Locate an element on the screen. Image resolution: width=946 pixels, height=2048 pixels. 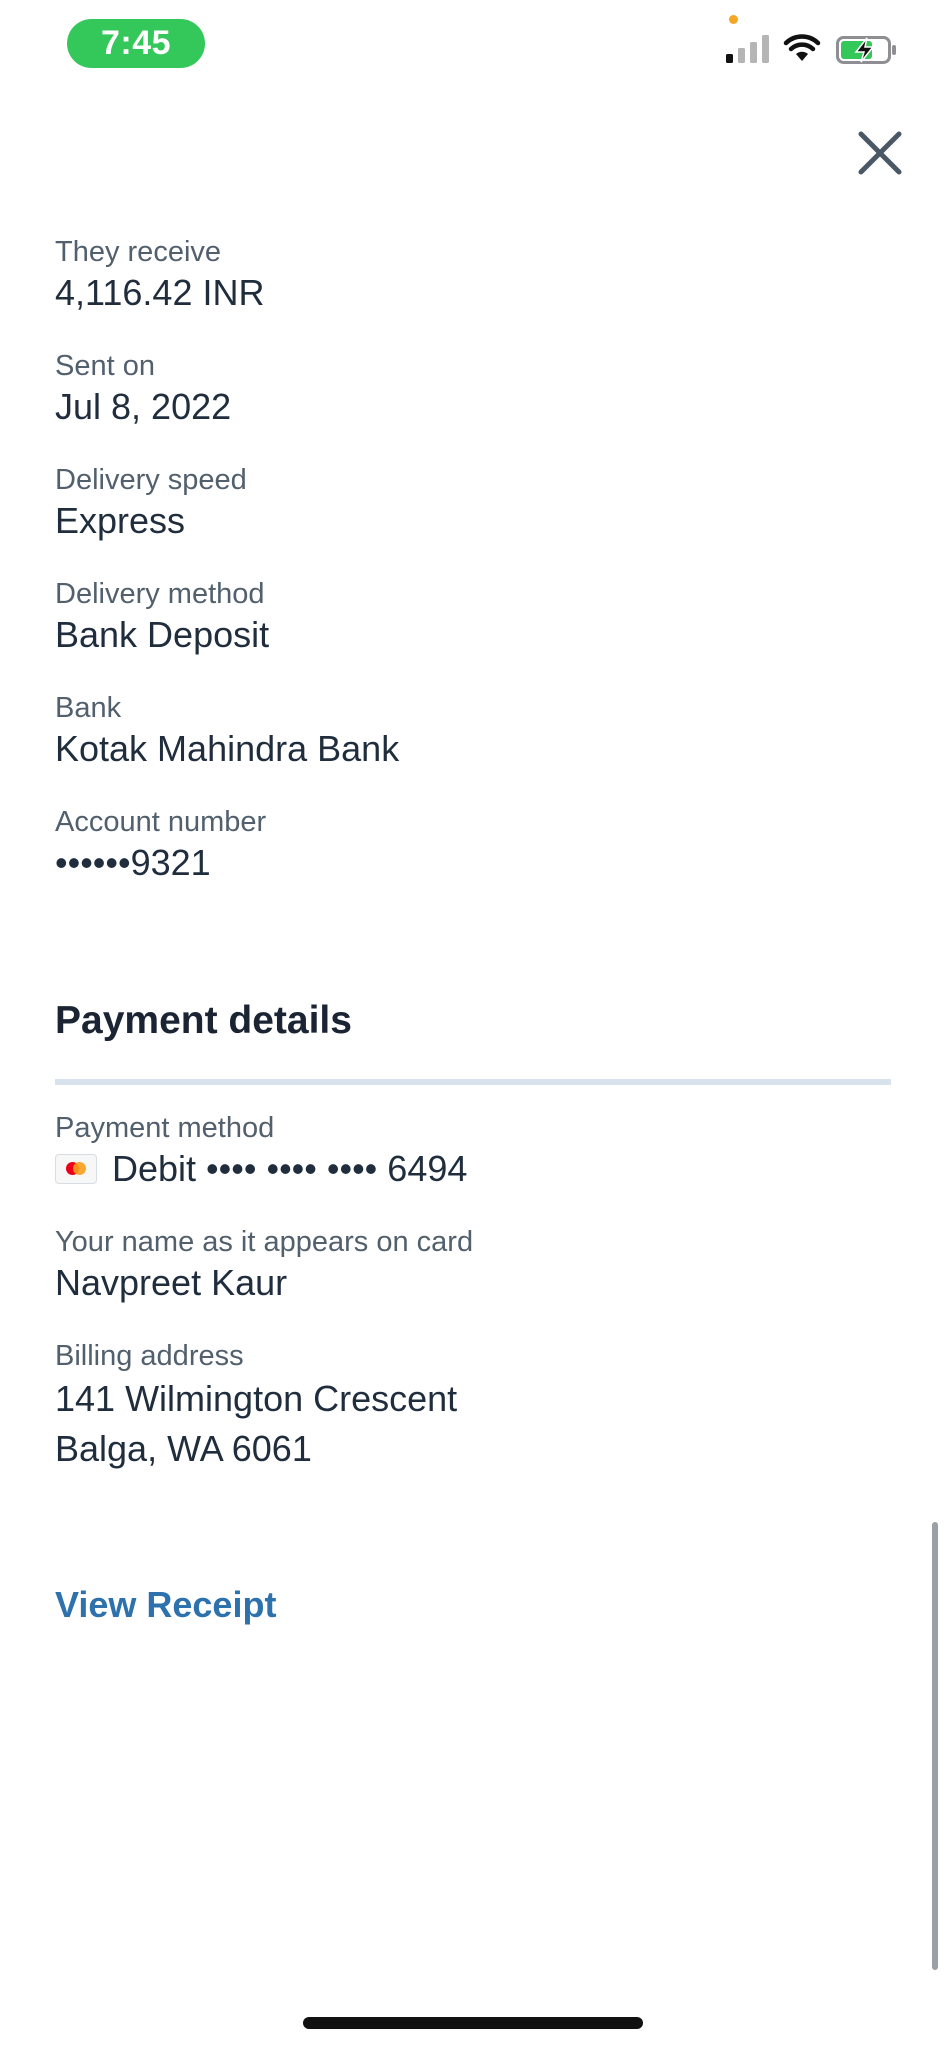
detail-they-receive: They receive 4,116.42 INR is located at coordinates (159, 275).